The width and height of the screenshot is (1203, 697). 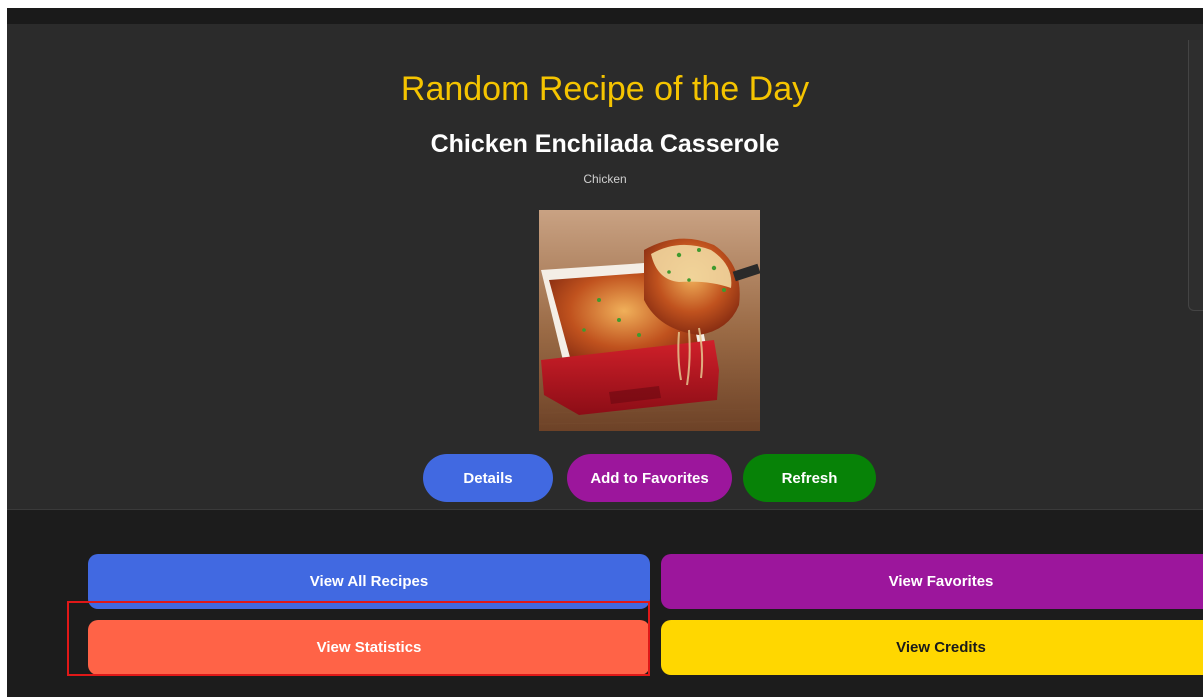 I want to click on recipe-name: Chicken Enchilada Casserole, so click(x=605, y=144).